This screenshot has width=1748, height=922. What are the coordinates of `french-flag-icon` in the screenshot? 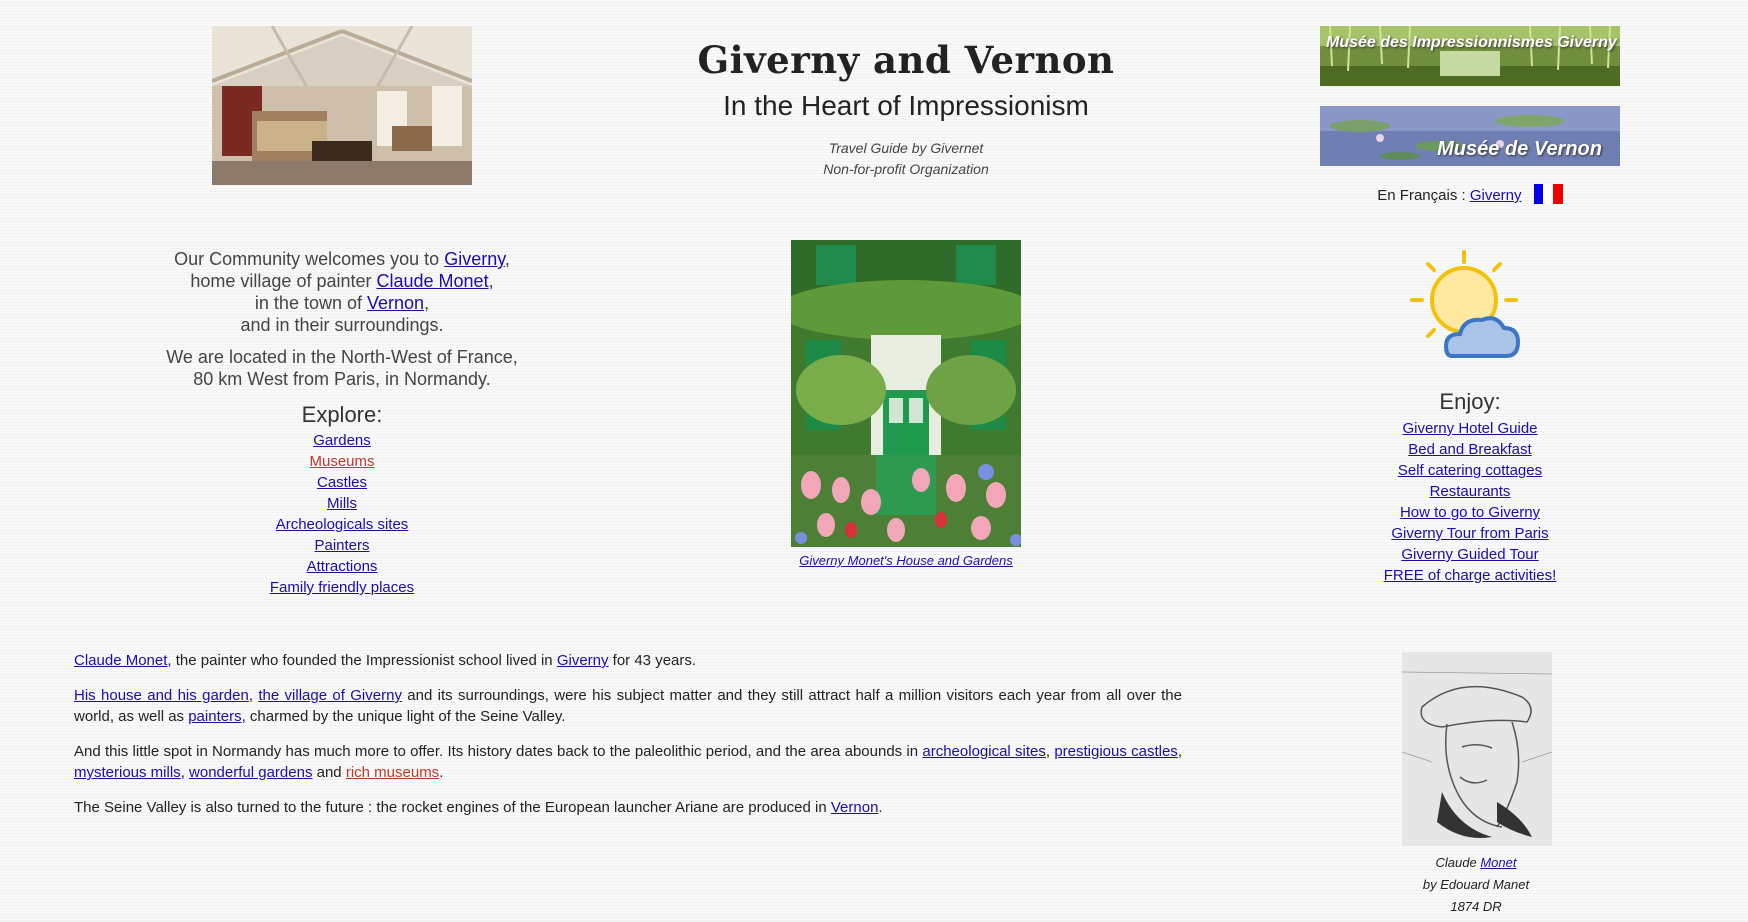 It's located at (1548, 194).